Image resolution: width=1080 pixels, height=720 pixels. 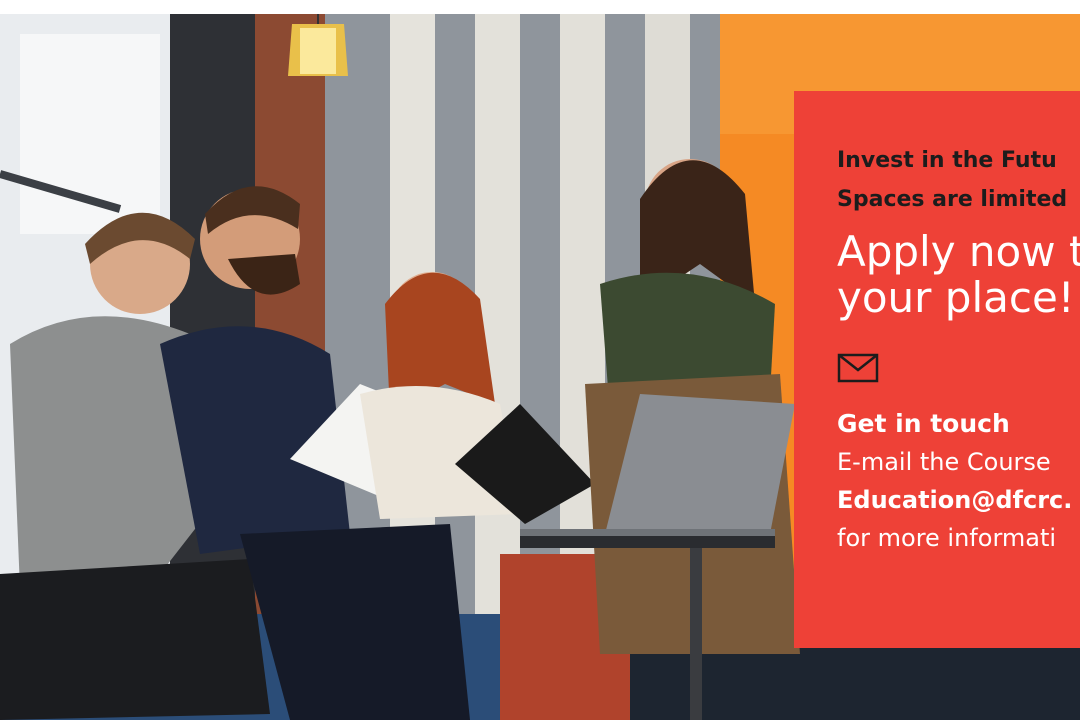 I want to click on lead-line-1: Invest in the Futu, so click(x=947, y=160).